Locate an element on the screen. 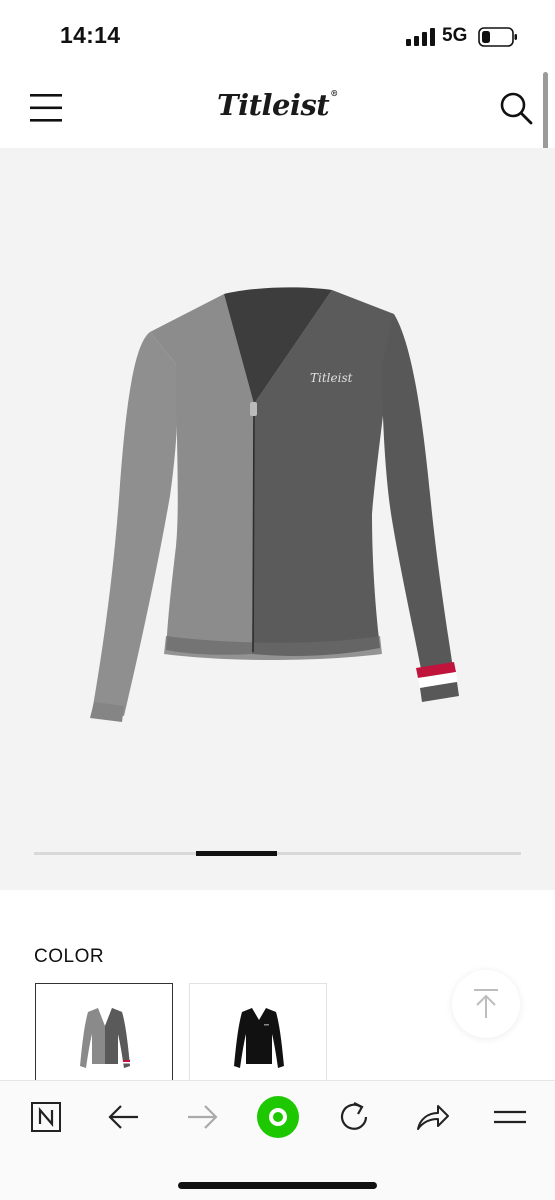 This screenshot has height=1200, width=555. color-option-black is located at coordinates (258, 1038).